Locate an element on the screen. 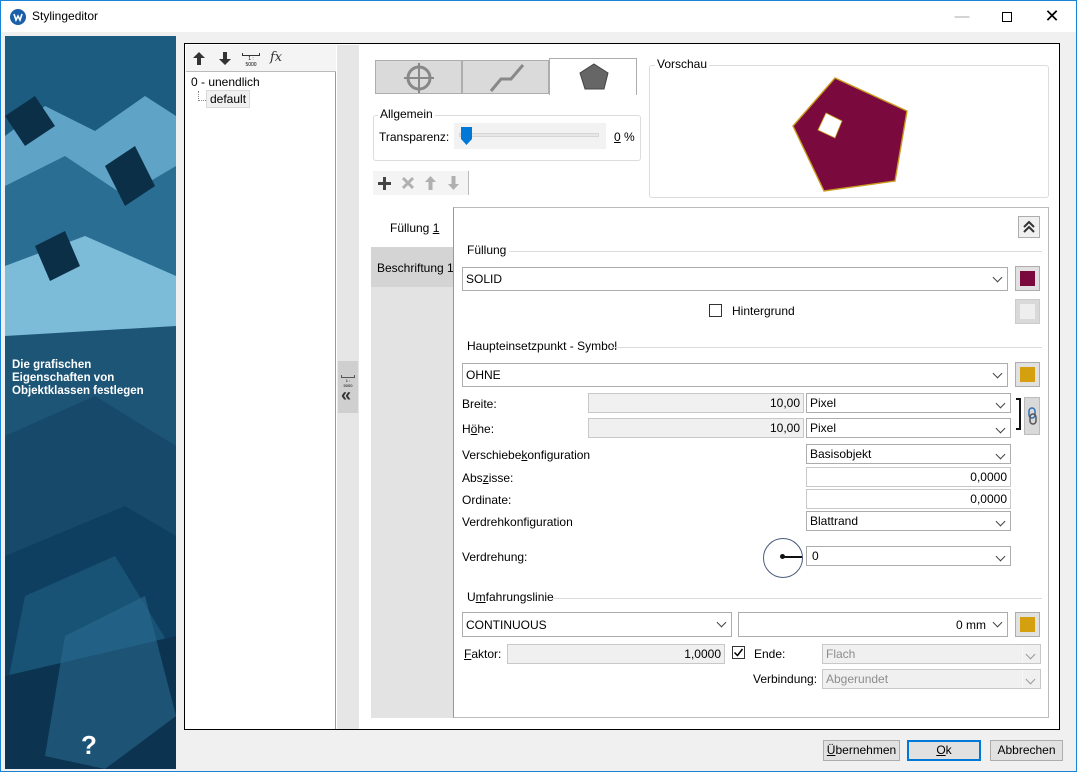 The width and height of the screenshot is (1077, 772). rotation-dial is located at coordinates (783, 558).